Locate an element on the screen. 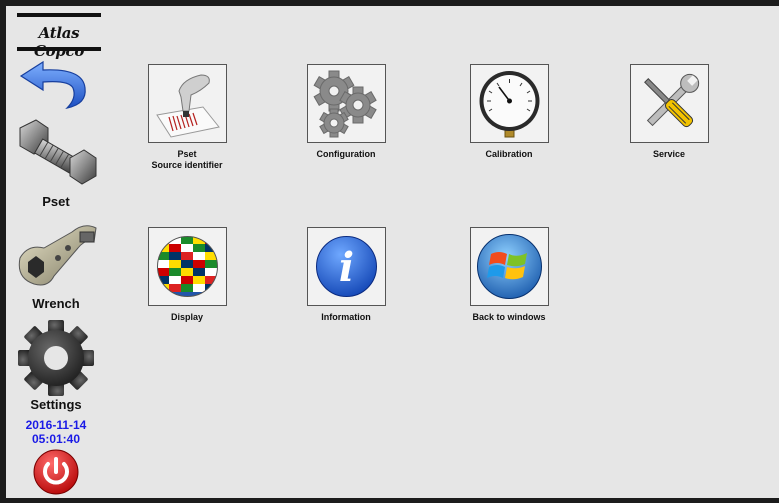 Image resolution: width=779 pixels, height=503 pixels. tile-label: Configuration is located at coordinates (346, 154).